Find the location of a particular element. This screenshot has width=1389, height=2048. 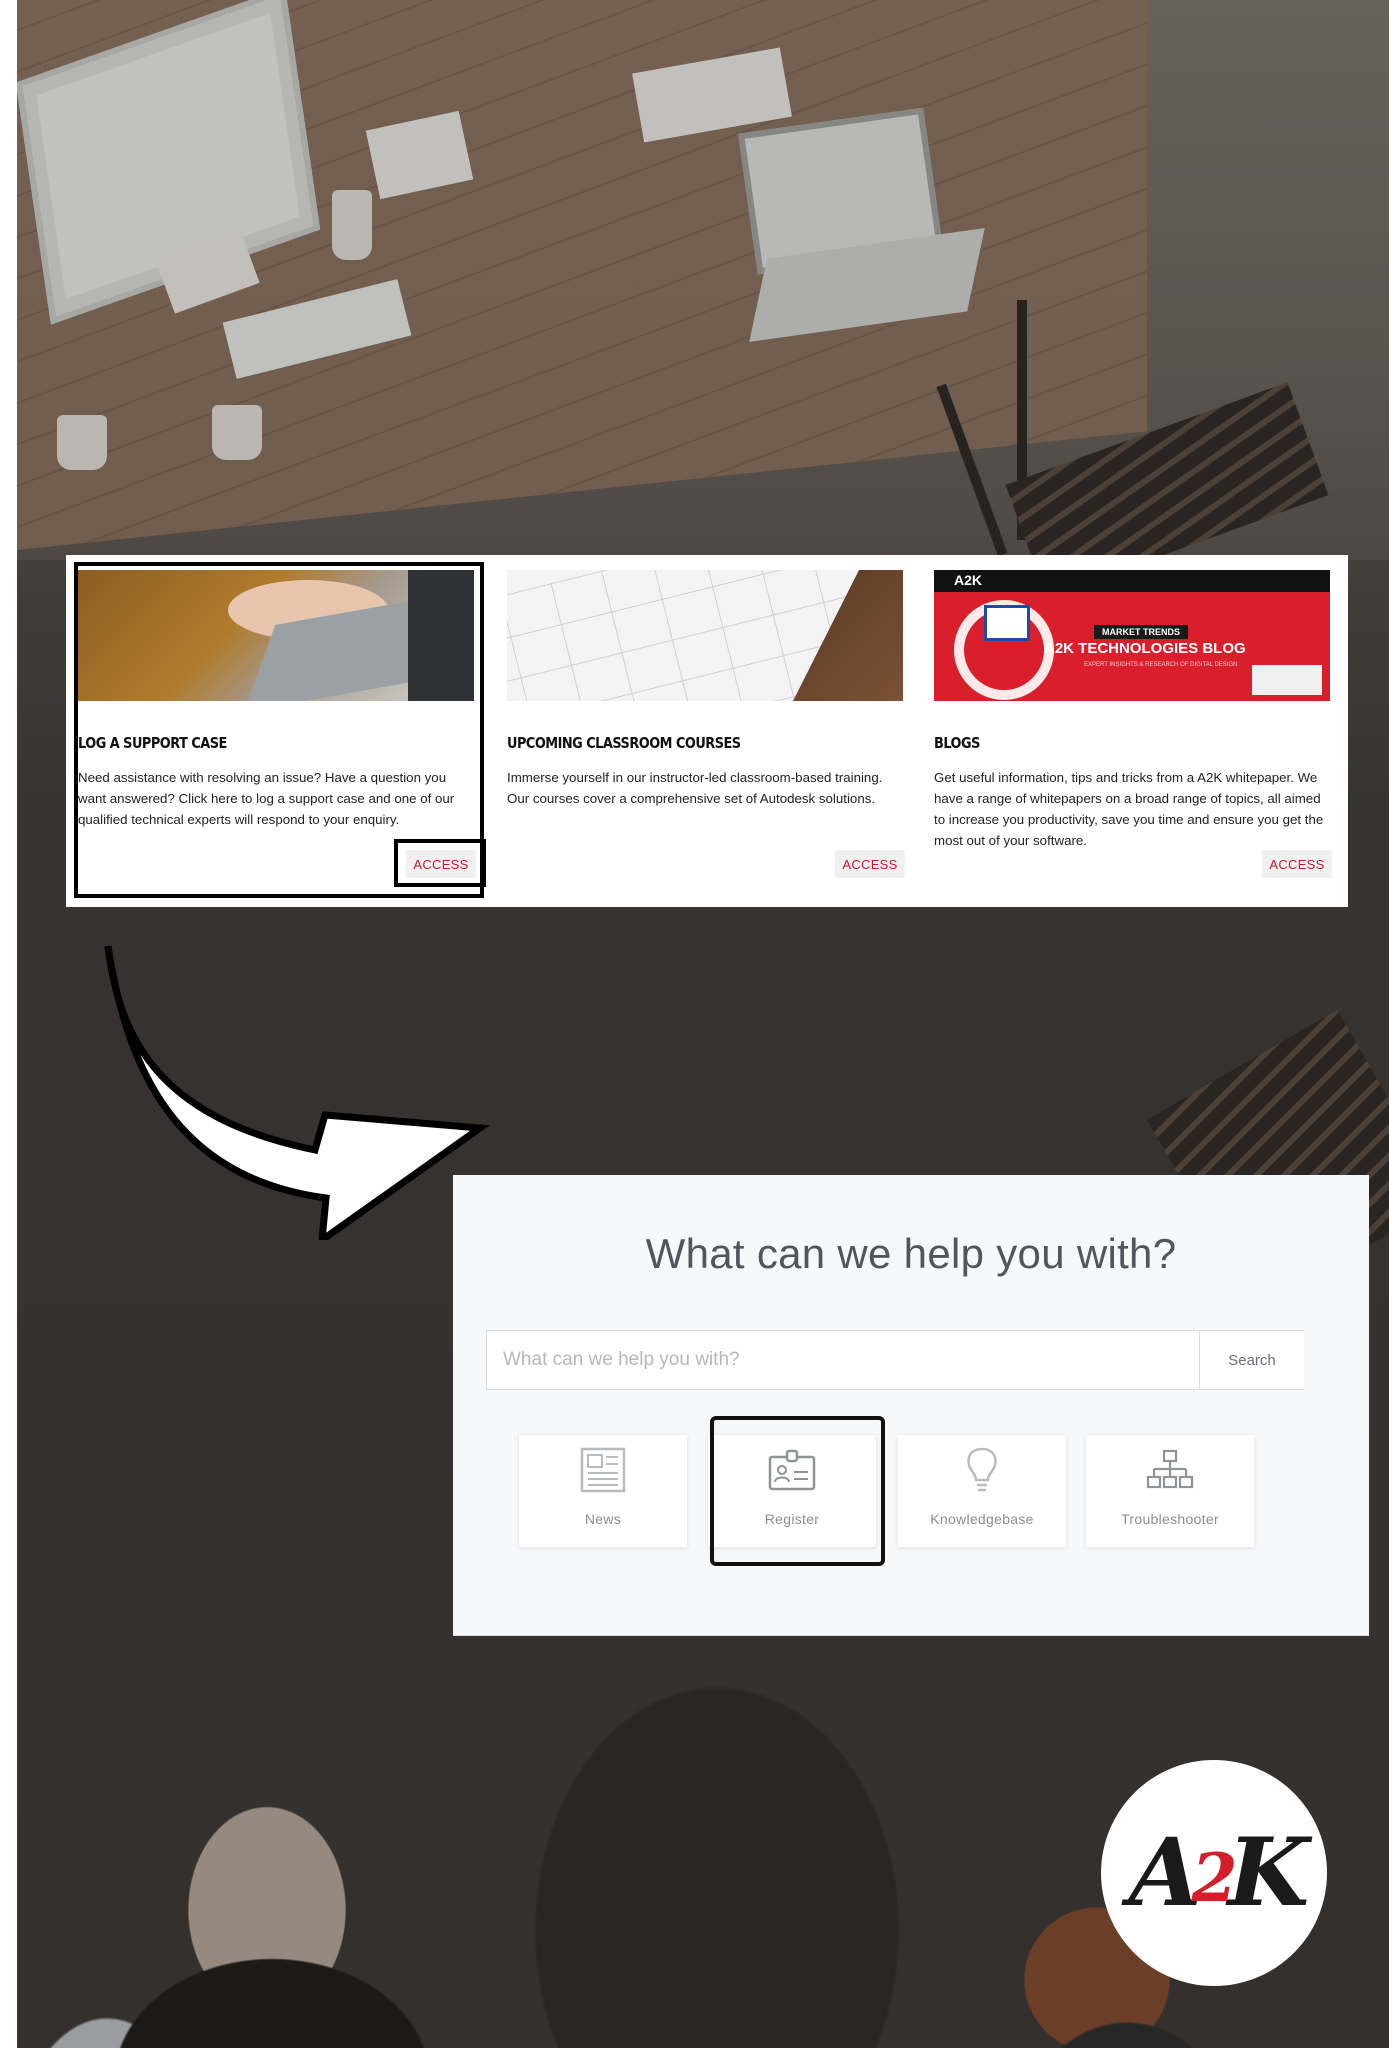

help-heading: What can we help you with? is located at coordinates (911, 1253).